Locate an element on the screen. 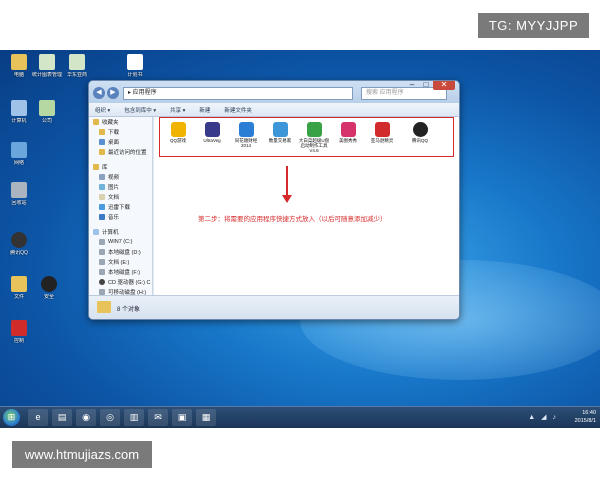 This screenshot has height=480, width=600. nav-item-computer: 计算机 is located at coordinates (120, 232).